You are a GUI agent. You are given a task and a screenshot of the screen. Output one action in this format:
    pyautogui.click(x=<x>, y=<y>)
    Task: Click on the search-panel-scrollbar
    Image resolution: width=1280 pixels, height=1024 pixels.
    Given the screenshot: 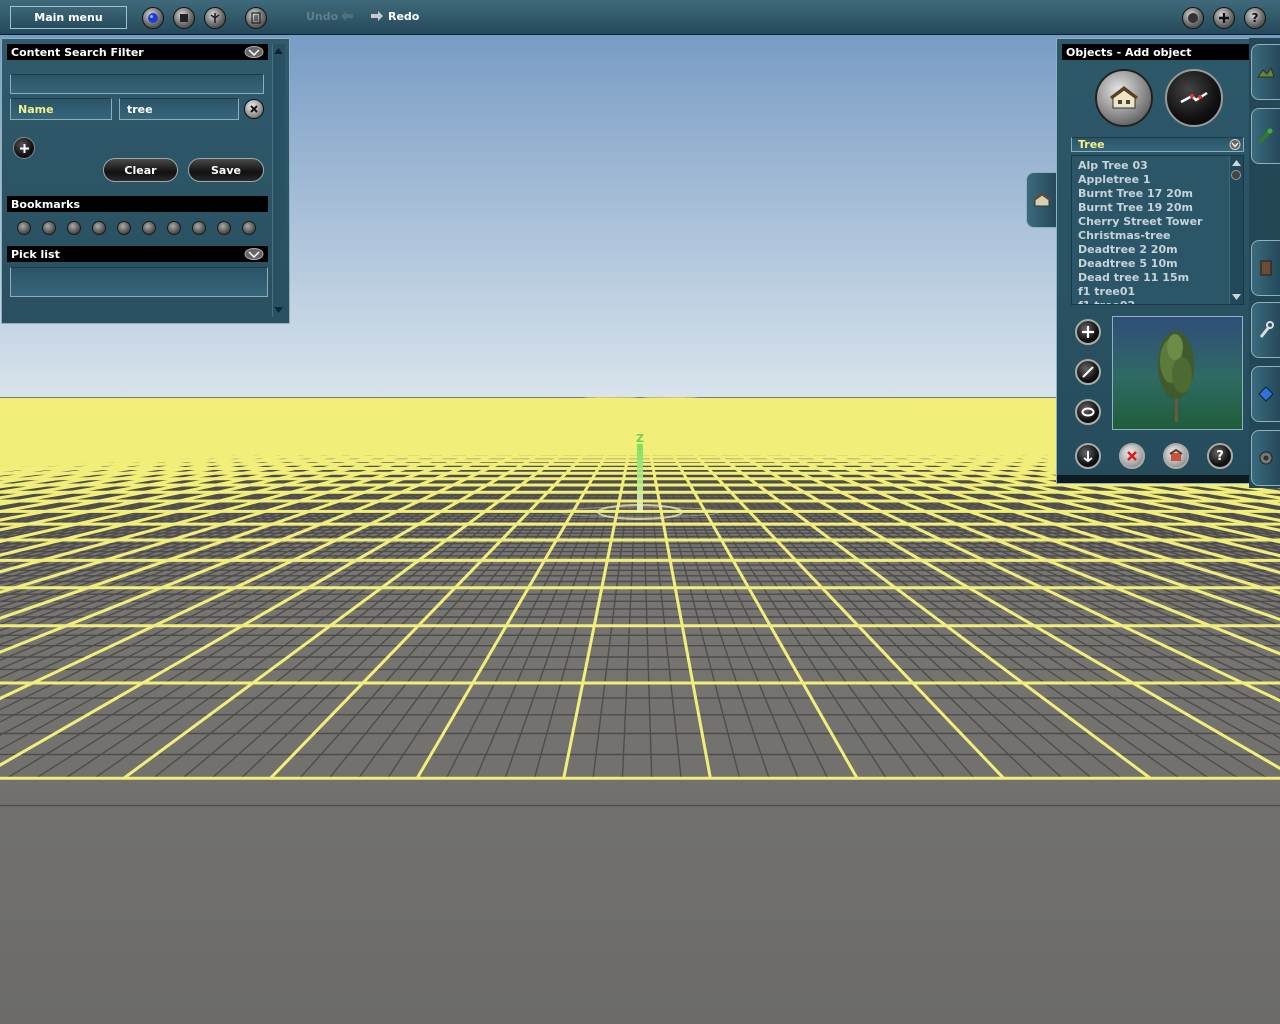 What is the action you would take?
    pyautogui.click(x=278, y=180)
    